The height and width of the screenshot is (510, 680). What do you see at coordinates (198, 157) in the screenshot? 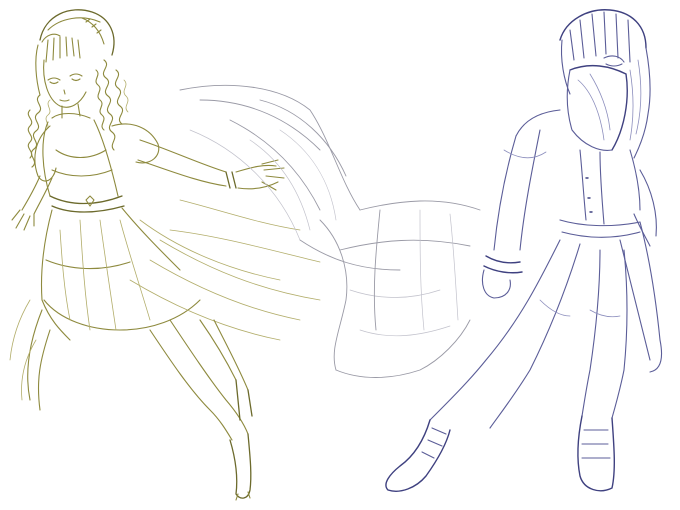
I see `girl-right-arm` at bounding box center [198, 157].